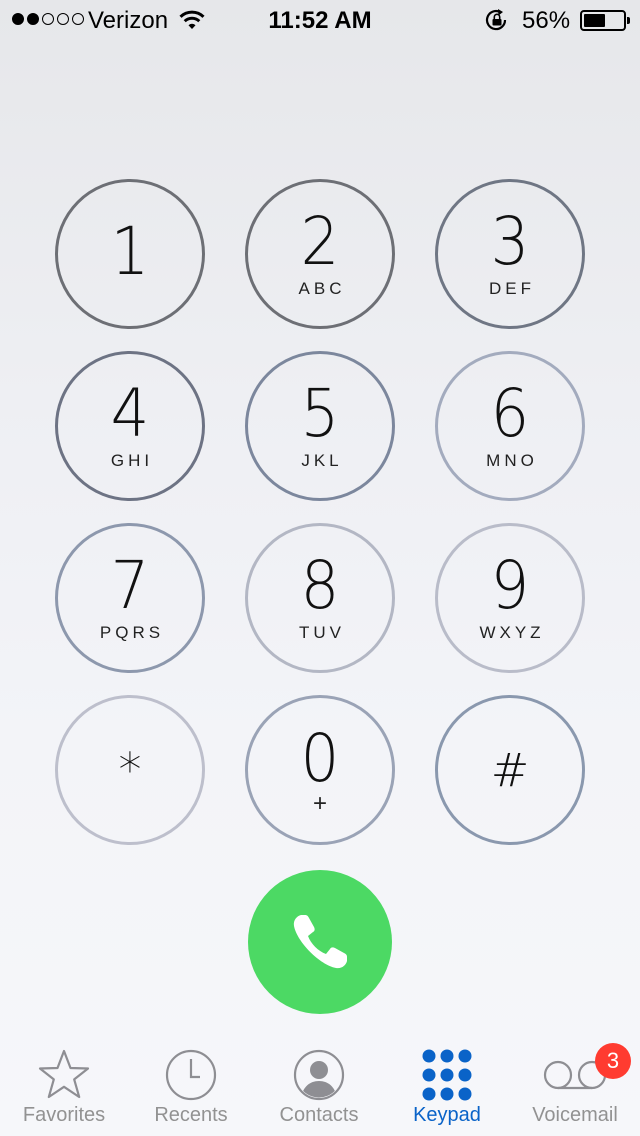 The width and height of the screenshot is (640, 1136). I want to click on key-digit: 1, so click(130, 251).